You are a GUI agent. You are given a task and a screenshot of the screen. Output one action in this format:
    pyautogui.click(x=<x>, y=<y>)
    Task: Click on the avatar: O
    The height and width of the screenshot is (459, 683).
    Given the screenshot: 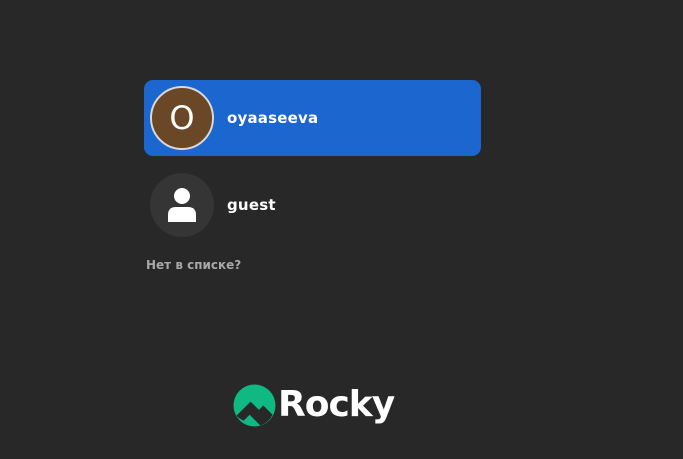 What is the action you would take?
    pyautogui.click(x=182, y=118)
    